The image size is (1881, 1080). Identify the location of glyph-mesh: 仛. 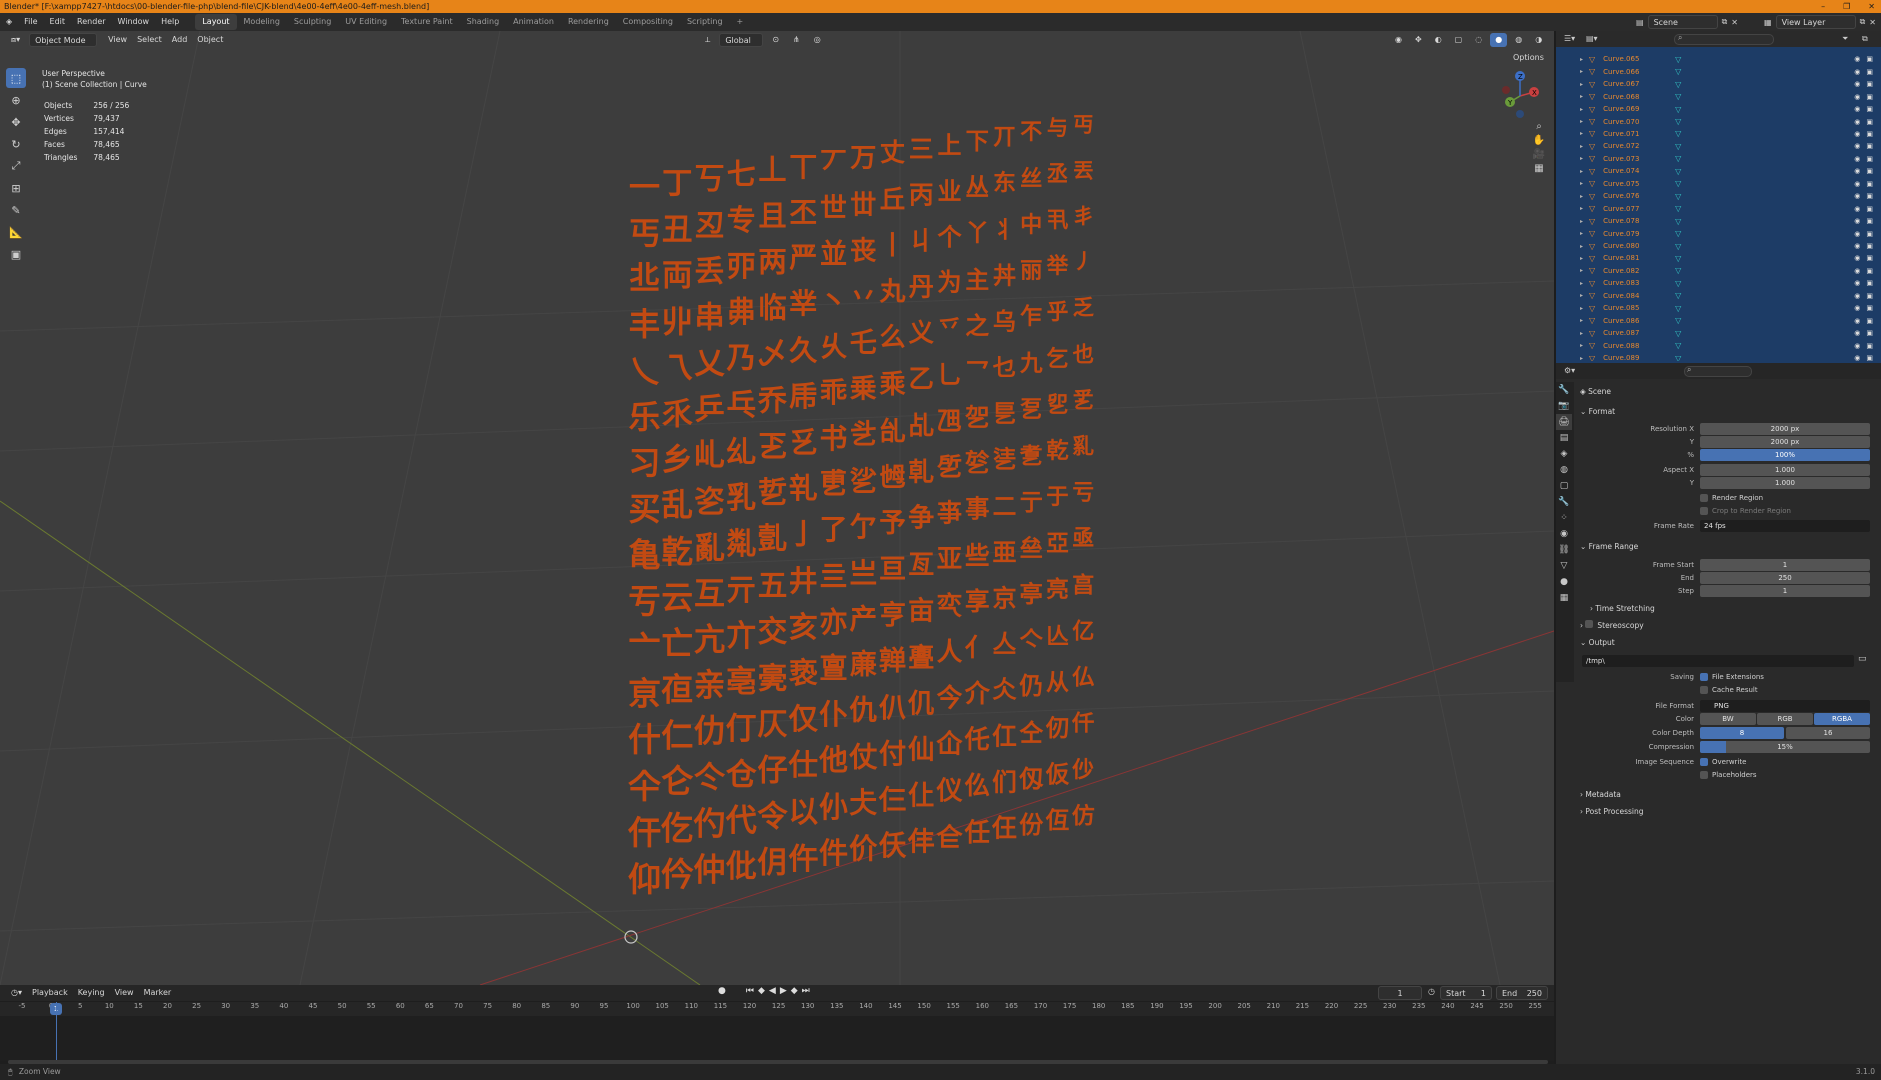
(978, 744).